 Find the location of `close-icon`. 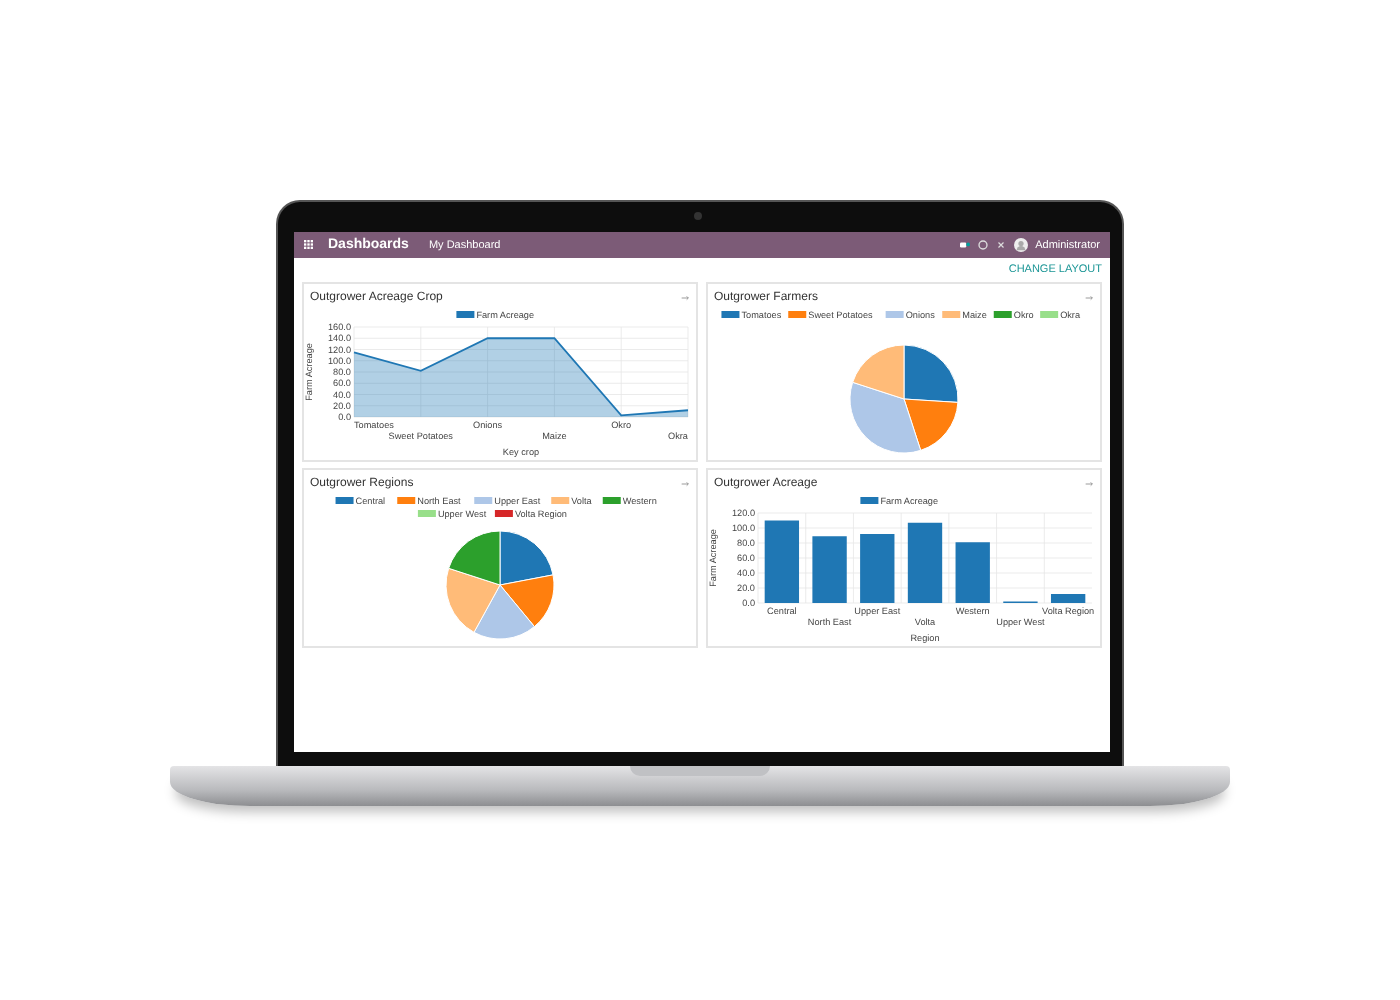

close-icon is located at coordinates (1000, 245).